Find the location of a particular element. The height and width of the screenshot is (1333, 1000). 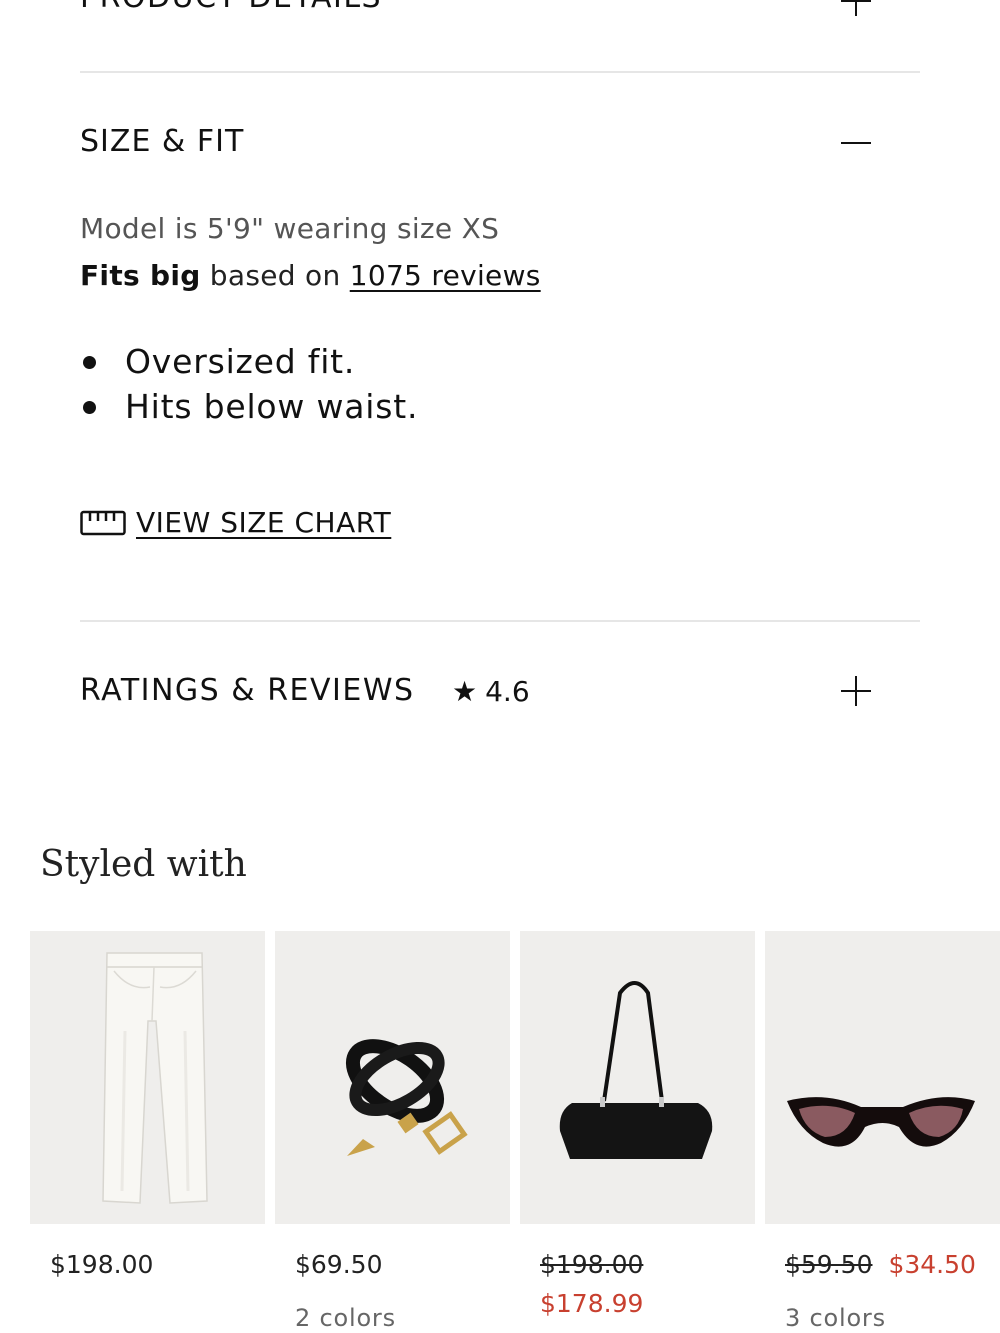

product-price-row: $59.50 $34.50 is located at coordinates (880, 1264).